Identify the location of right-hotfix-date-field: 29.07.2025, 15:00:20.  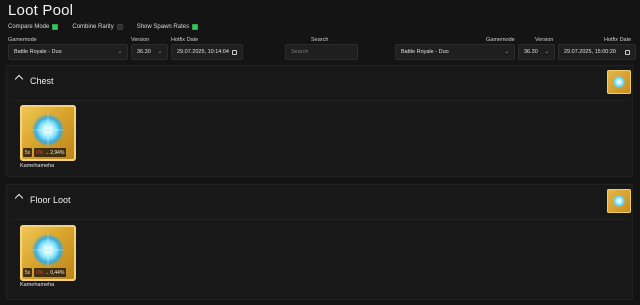
(597, 52).